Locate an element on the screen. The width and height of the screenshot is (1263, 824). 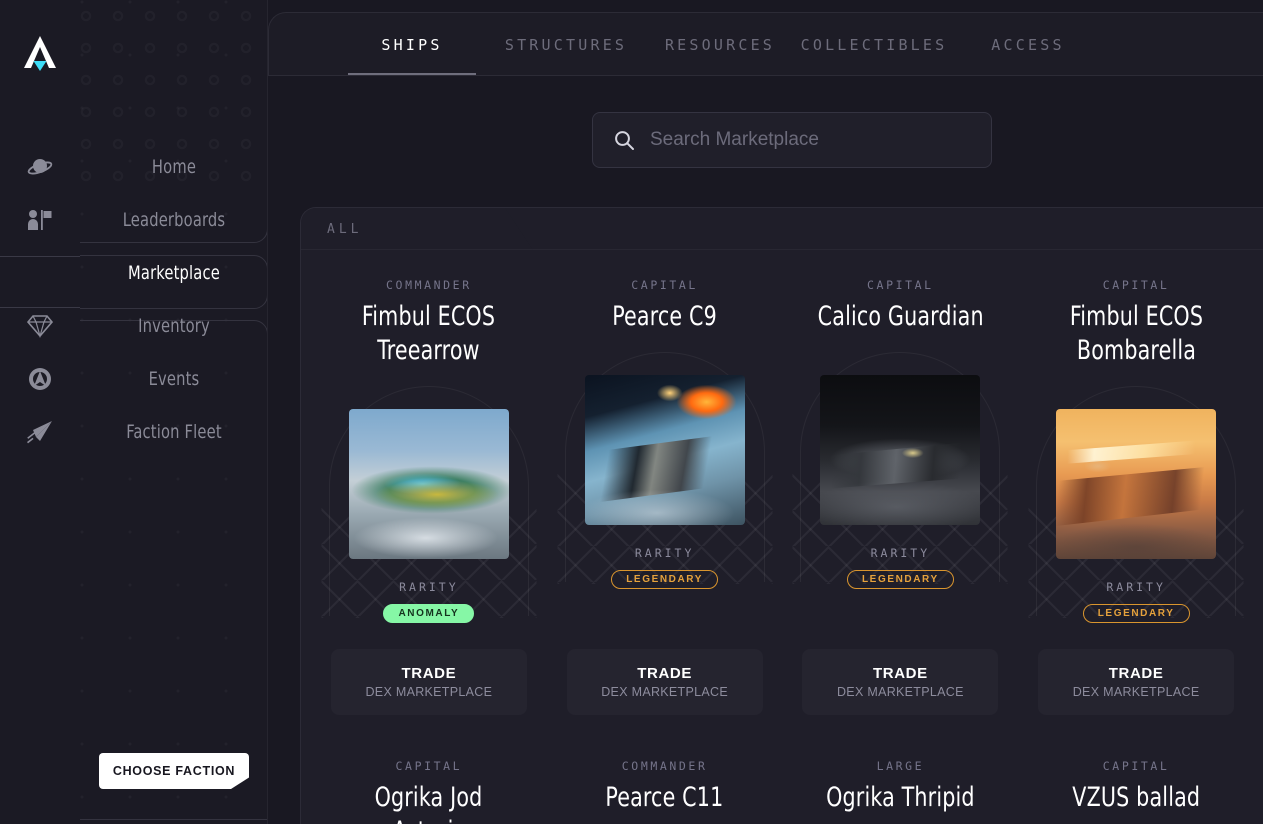
rail-icon-paper-plane is located at coordinates (40, 431).